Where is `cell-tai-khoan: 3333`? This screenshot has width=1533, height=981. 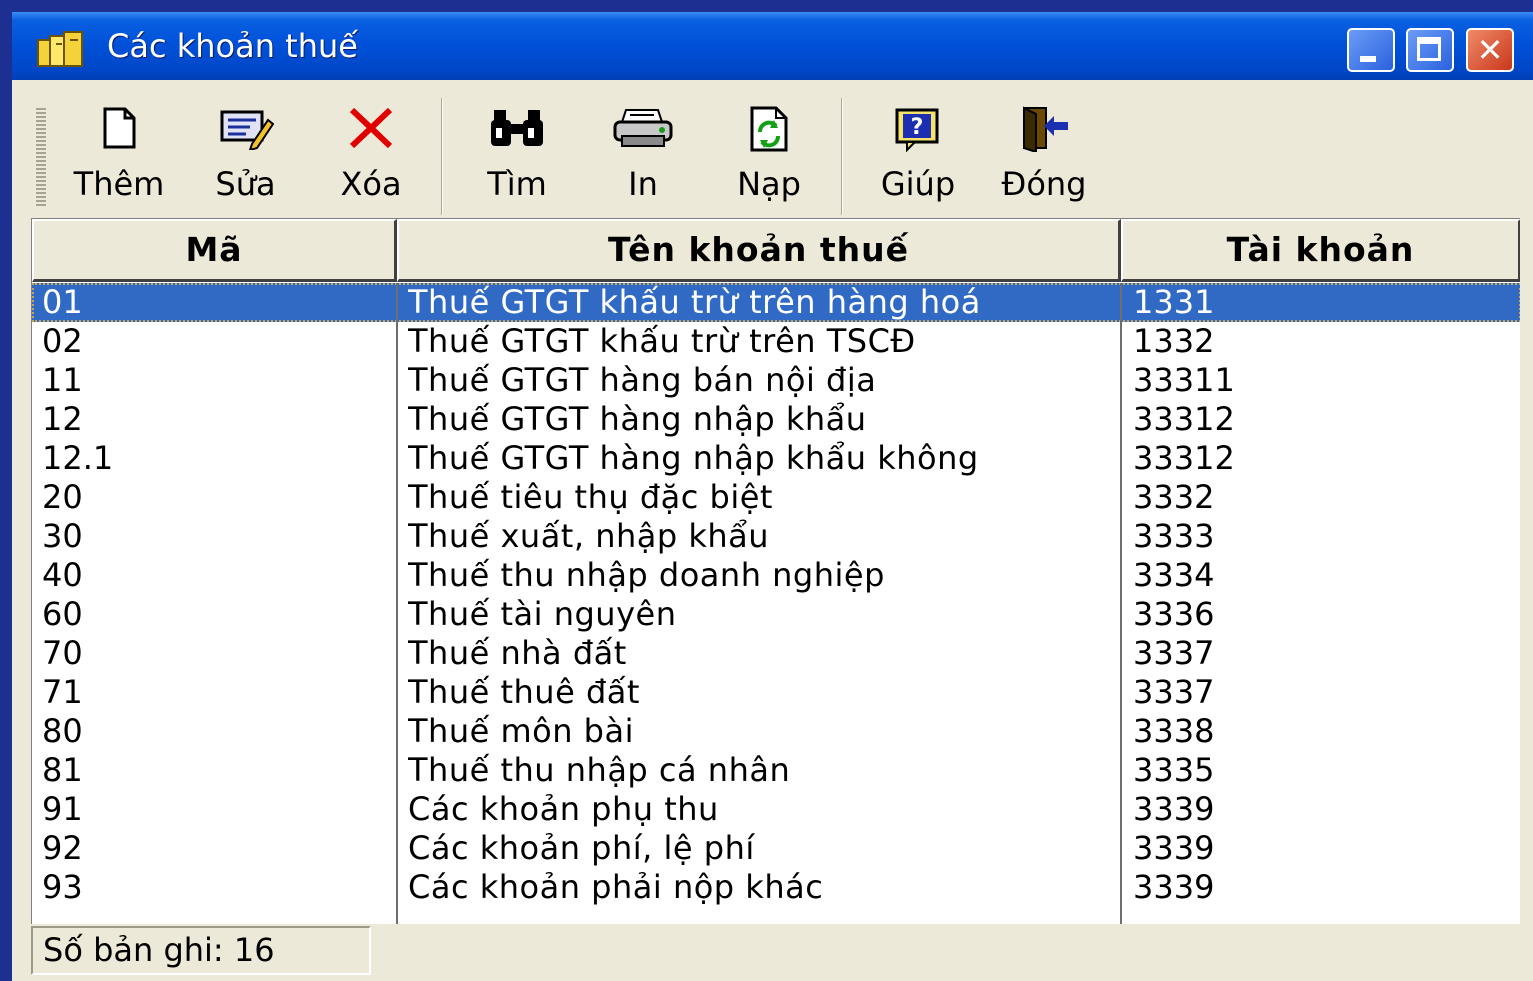
cell-tai-khoan: 3333 is located at coordinates (1174, 536).